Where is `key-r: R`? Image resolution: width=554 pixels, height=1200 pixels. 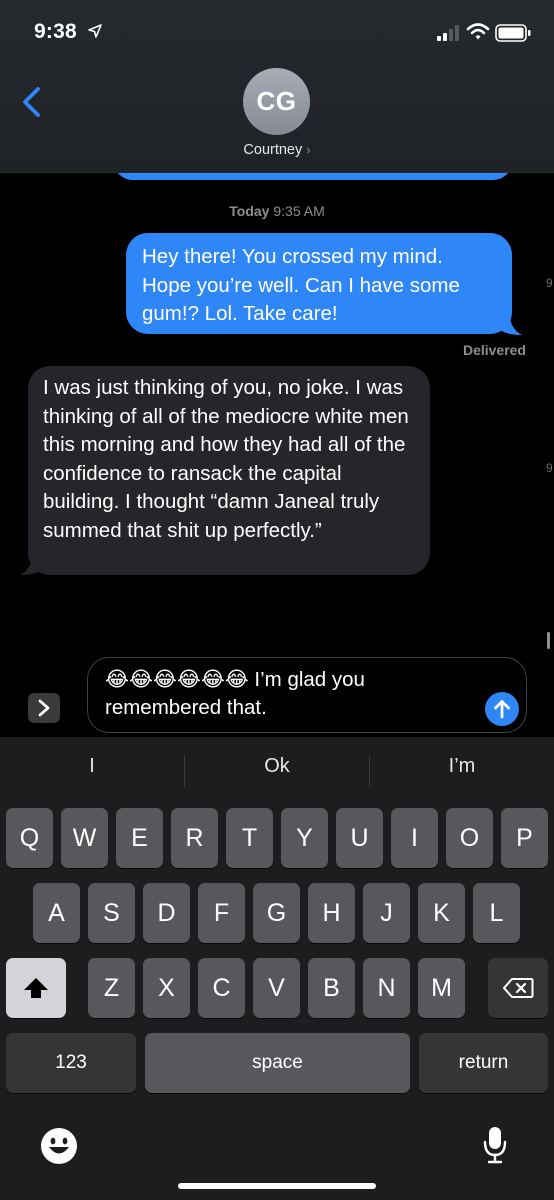
key-r: R is located at coordinates (194, 838).